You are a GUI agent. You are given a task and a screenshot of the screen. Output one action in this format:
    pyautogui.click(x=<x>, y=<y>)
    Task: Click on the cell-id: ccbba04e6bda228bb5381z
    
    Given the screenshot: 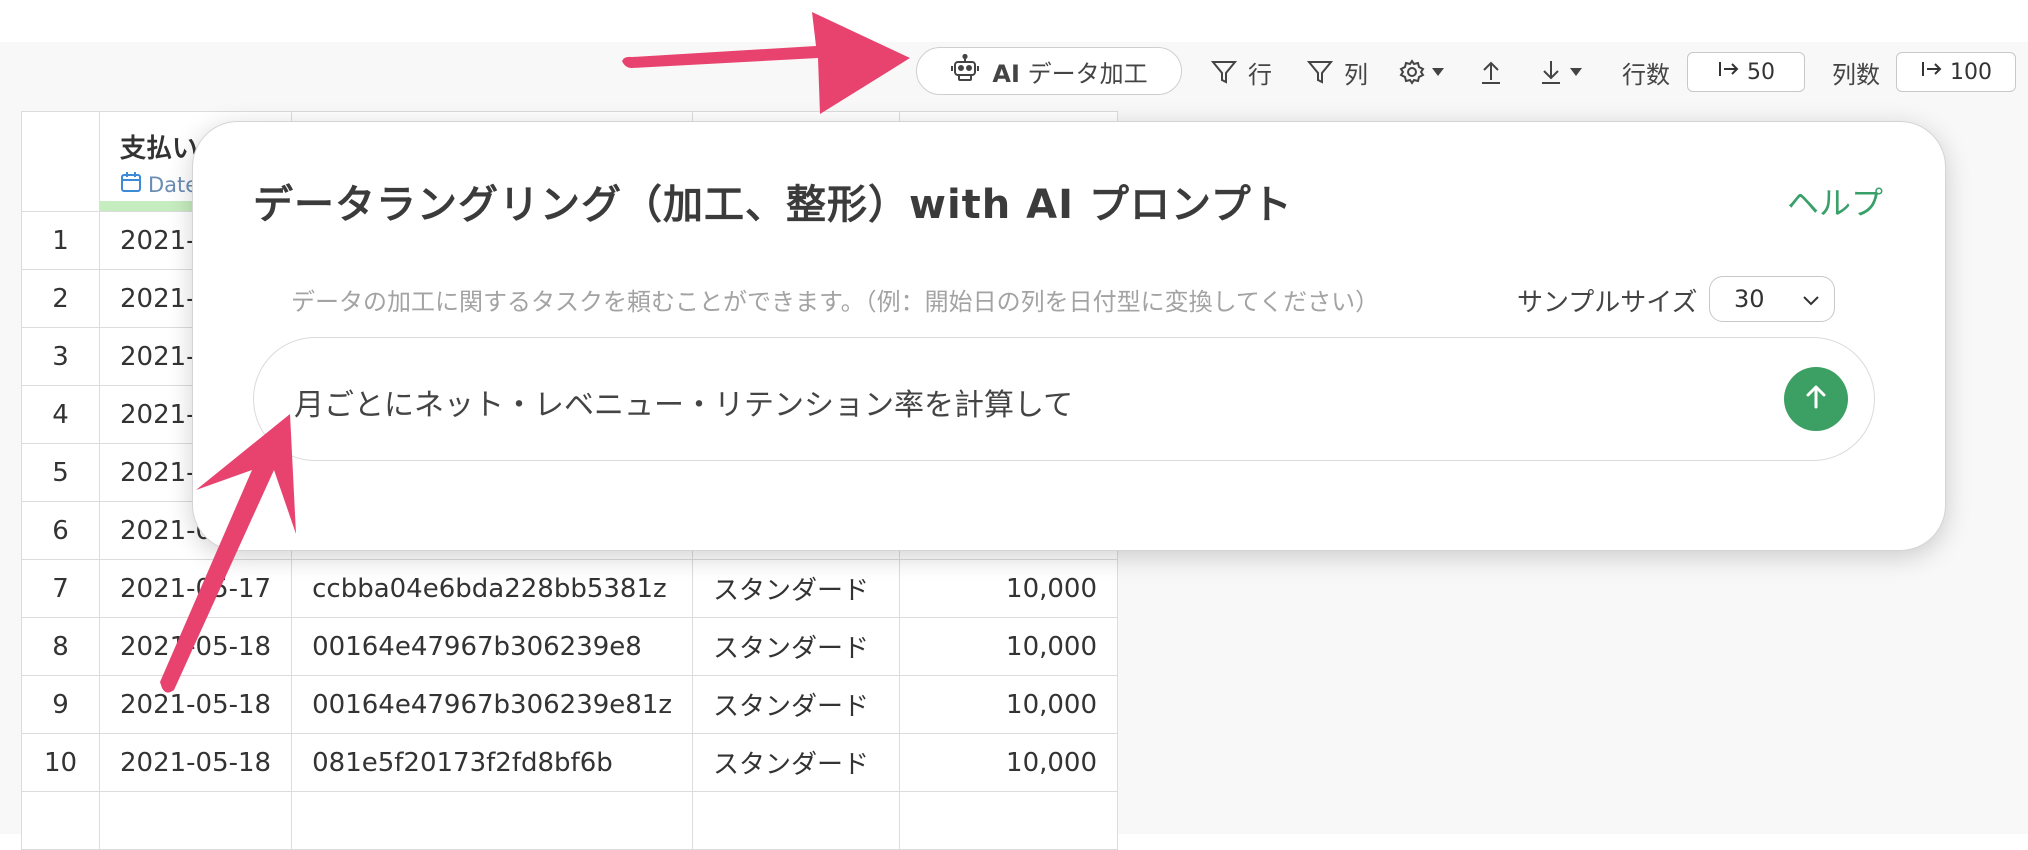 What is the action you would take?
    pyautogui.click(x=492, y=588)
    